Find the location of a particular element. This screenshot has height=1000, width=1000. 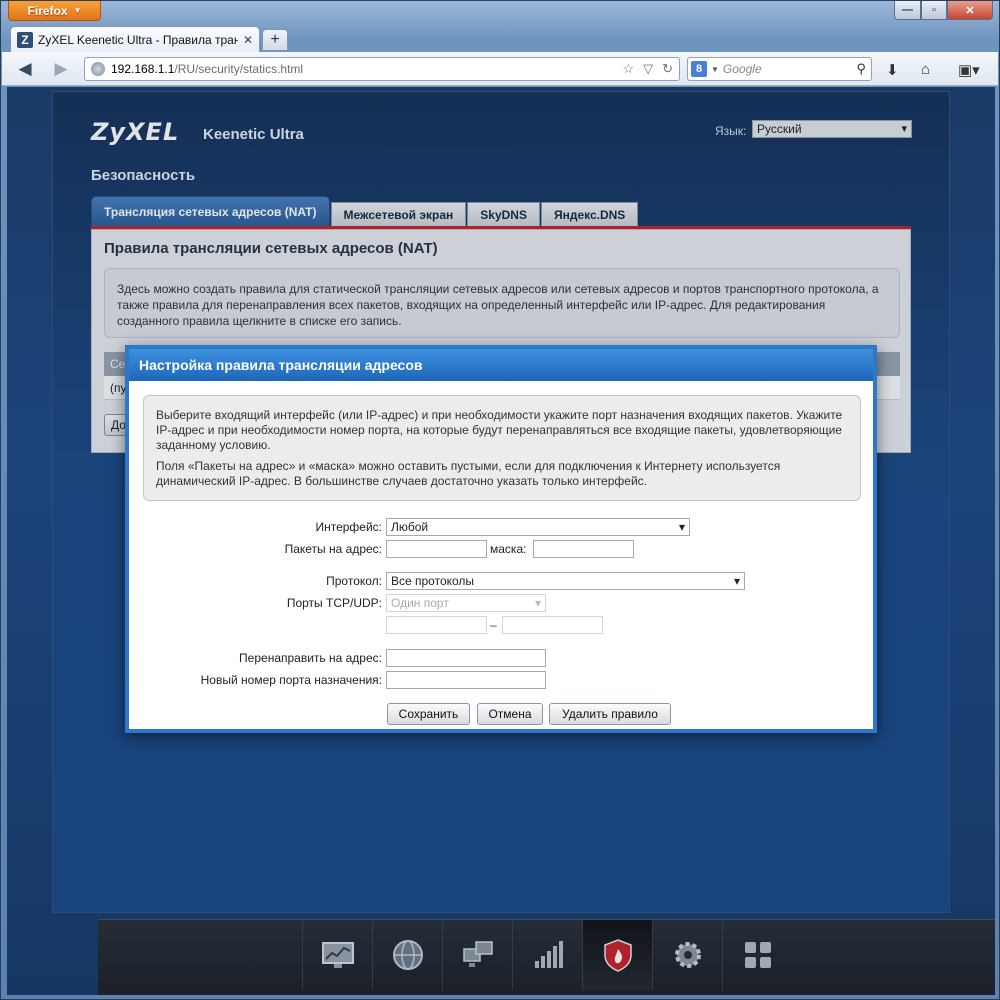

firefox-menu-button: Firefox ▼ is located at coordinates (54, 11).